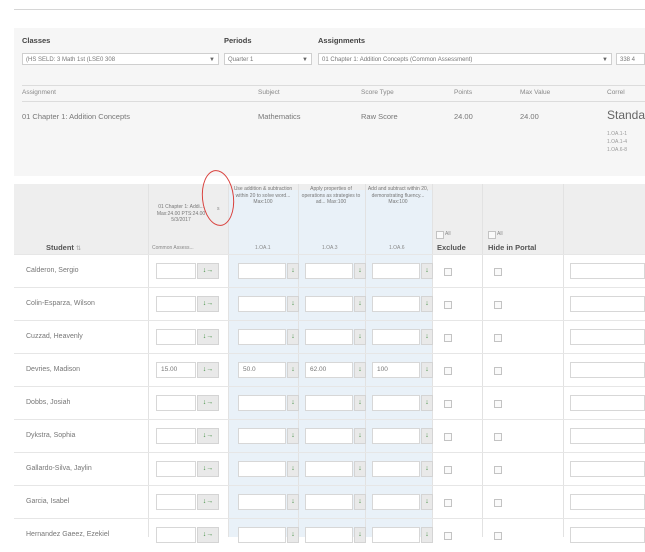  I want to click on student-name: Devries, Madison, so click(53, 369).